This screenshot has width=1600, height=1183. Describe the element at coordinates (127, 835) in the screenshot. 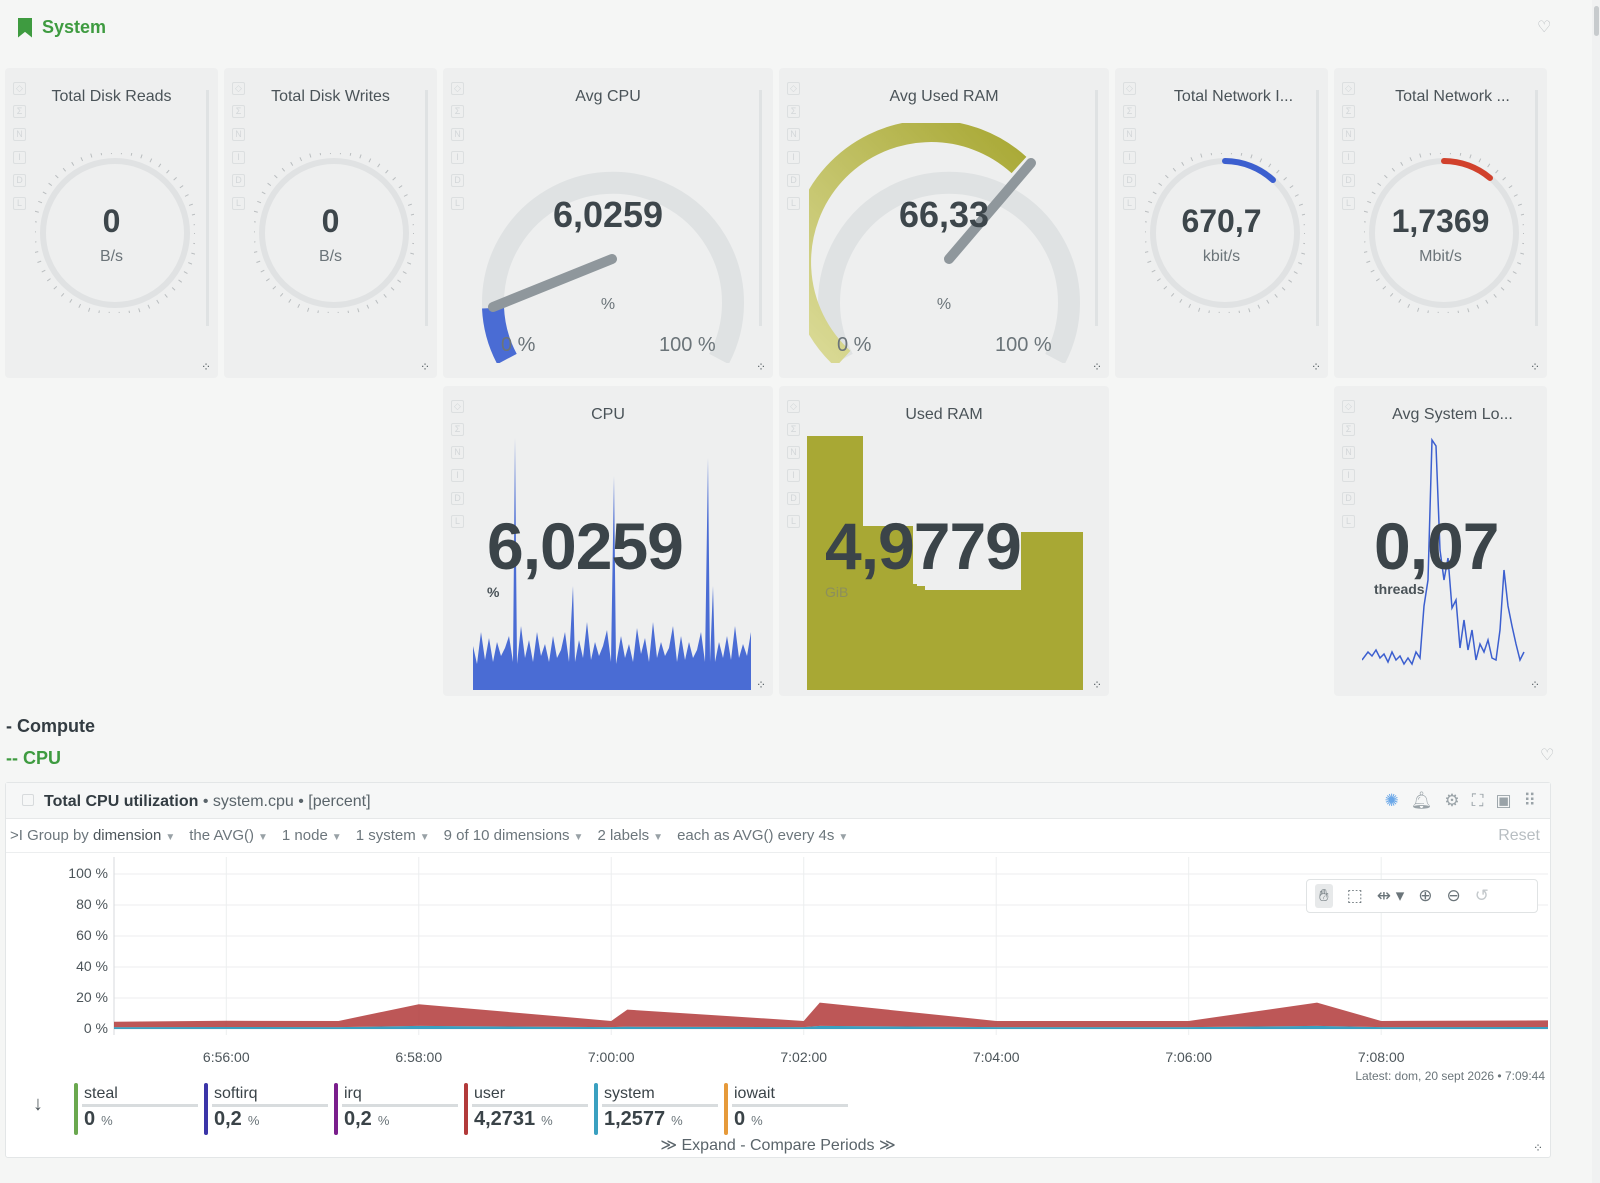

I see `group-by-value: dimension` at that location.